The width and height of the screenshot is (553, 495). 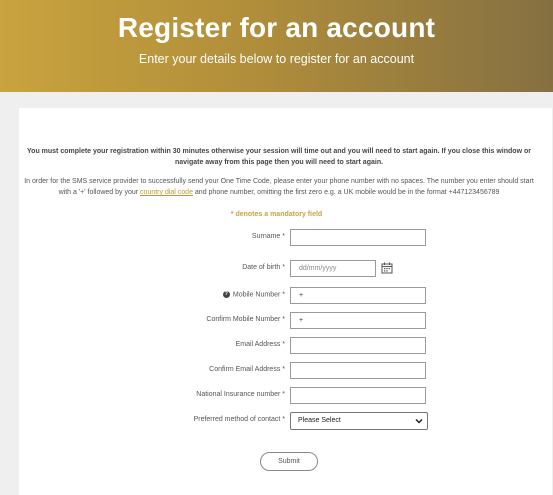 I want to click on ni-label: National Insurance number *, so click(x=240, y=394).